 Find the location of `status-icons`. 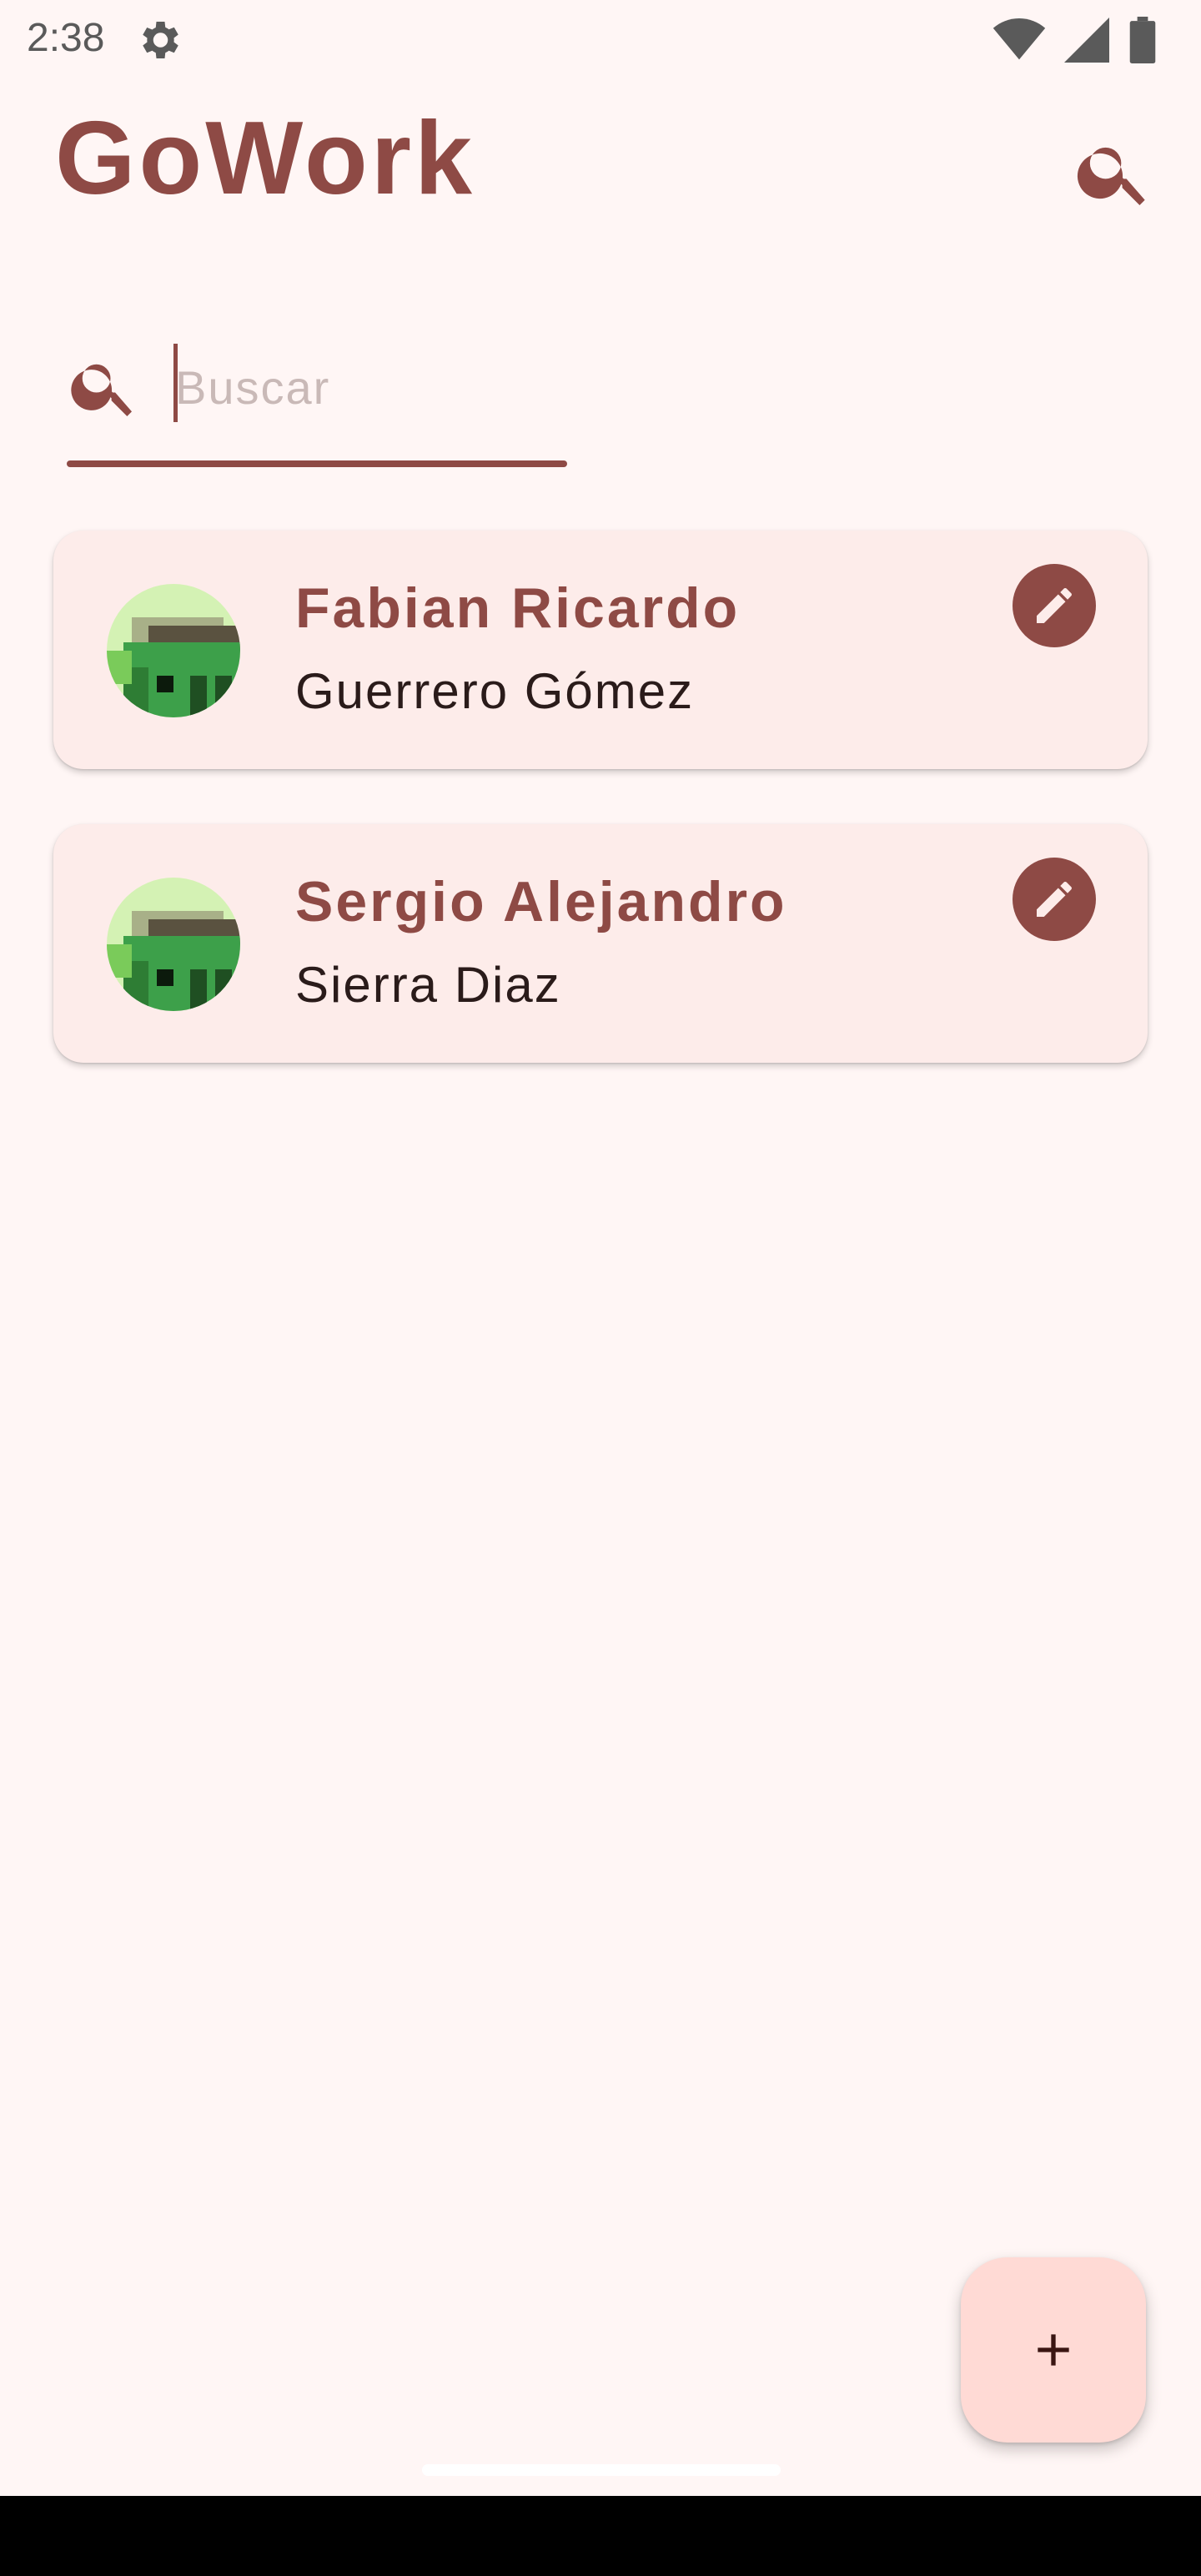

status-icons is located at coordinates (1075, 40).